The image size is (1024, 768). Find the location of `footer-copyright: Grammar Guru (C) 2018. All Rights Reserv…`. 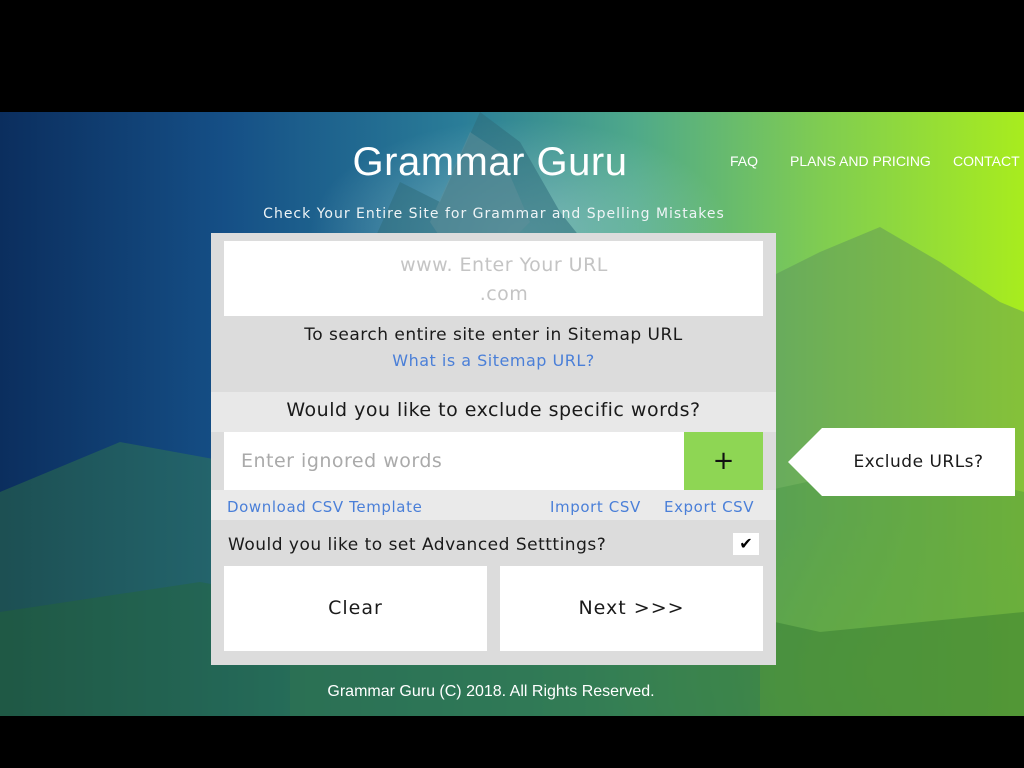

footer-copyright: Grammar Guru (C) 2018. All Rights Reserv… is located at coordinates (491, 691).